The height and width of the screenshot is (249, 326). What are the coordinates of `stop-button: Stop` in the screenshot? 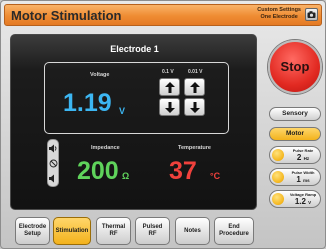 It's located at (295, 67).